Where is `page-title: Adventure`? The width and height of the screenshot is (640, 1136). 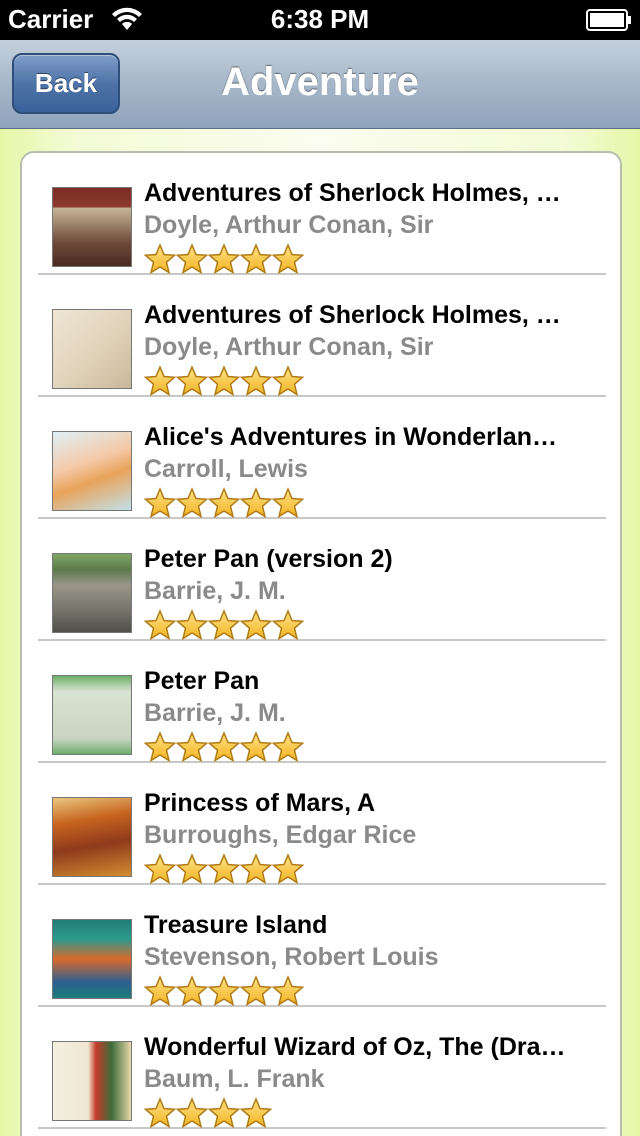
page-title: Adventure is located at coordinates (385, 82).